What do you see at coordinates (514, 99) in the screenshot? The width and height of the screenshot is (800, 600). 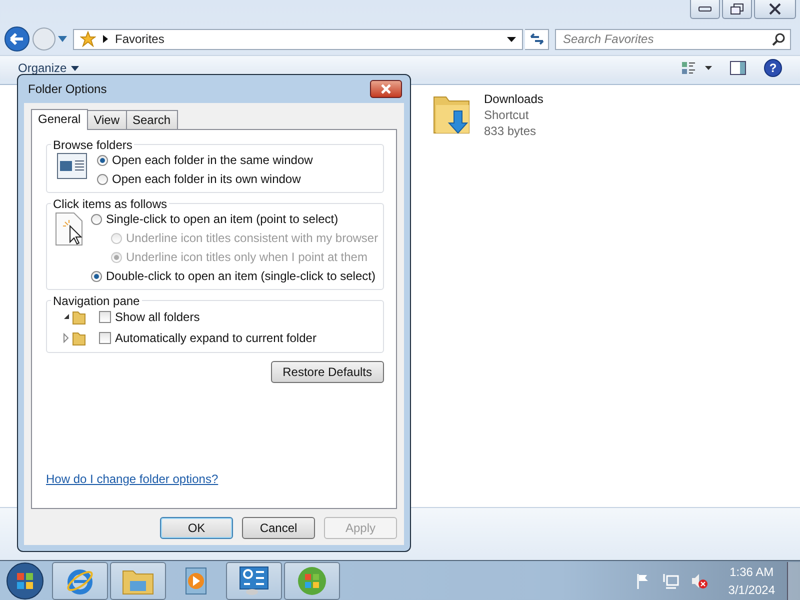 I see `file-name: Downloads` at bounding box center [514, 99].